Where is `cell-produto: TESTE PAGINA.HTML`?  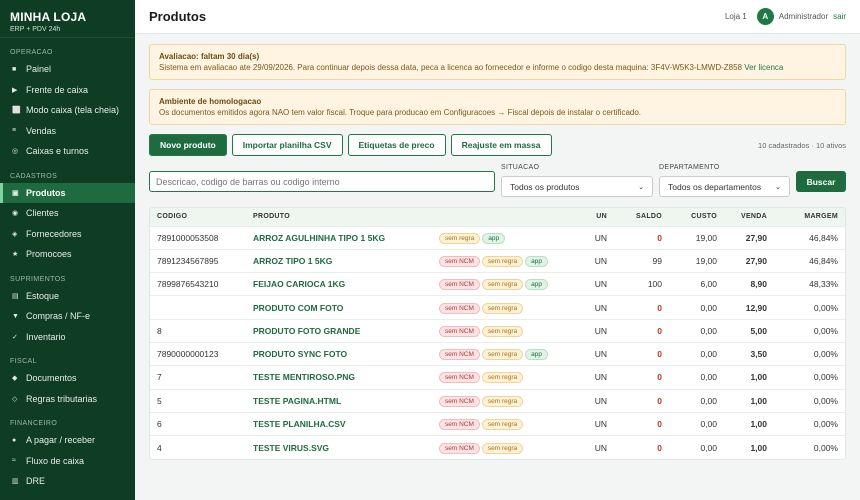 cell-produto: TESTE PAGINA.HTML is located at coordinates (339, 400).